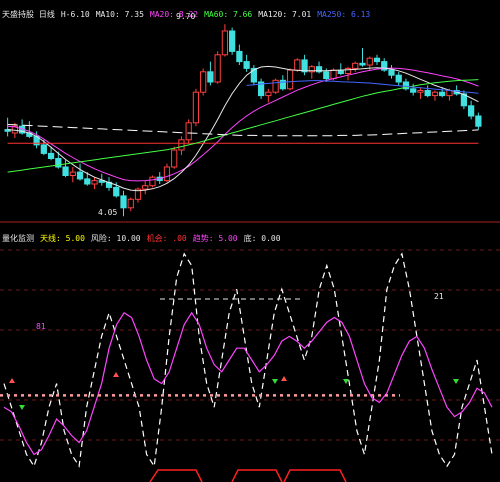 This screenshot has width=500, height=482. What do you see at coordinates (439, 296) in the screenshot?
I see `indicator-right-label: 21` at bounding box center [439, 296].